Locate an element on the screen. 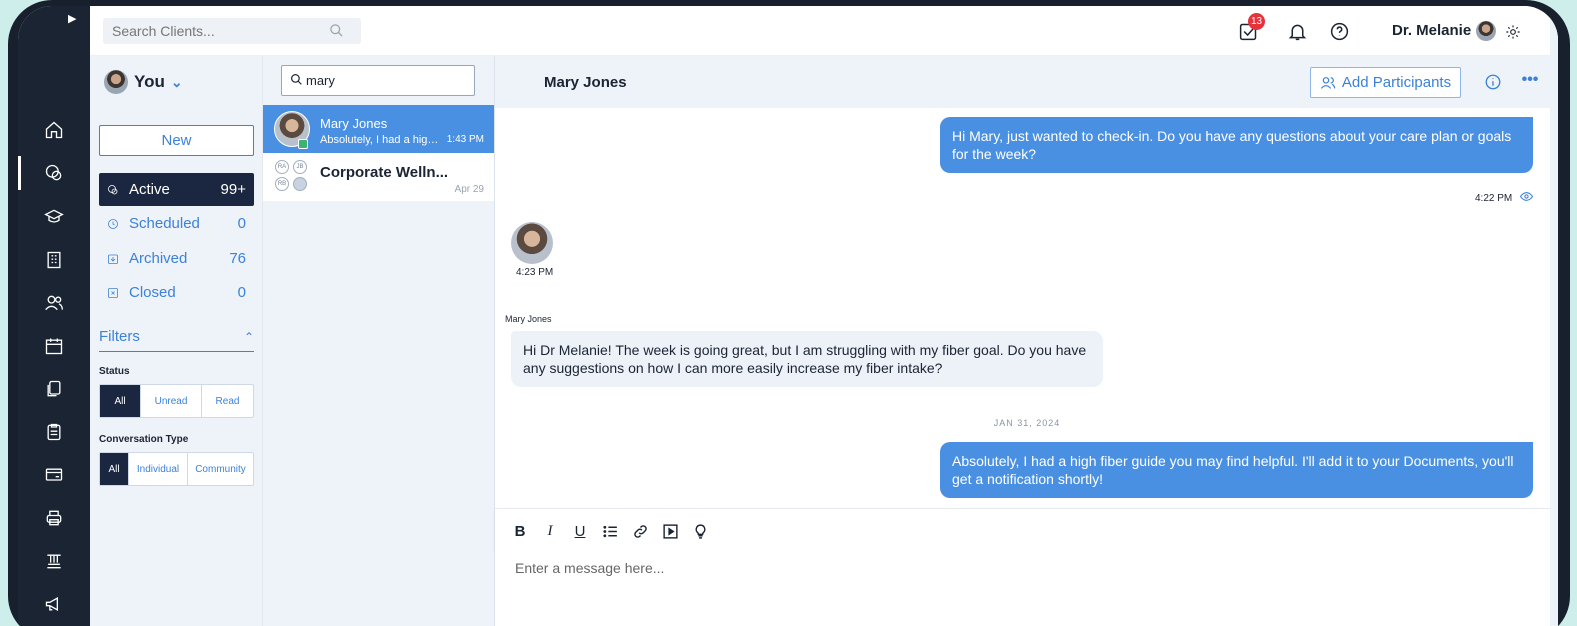 Image resolution: width=1577 pixels, height=626 pixels. status-all-option: All is located at coordinates (120, 401).